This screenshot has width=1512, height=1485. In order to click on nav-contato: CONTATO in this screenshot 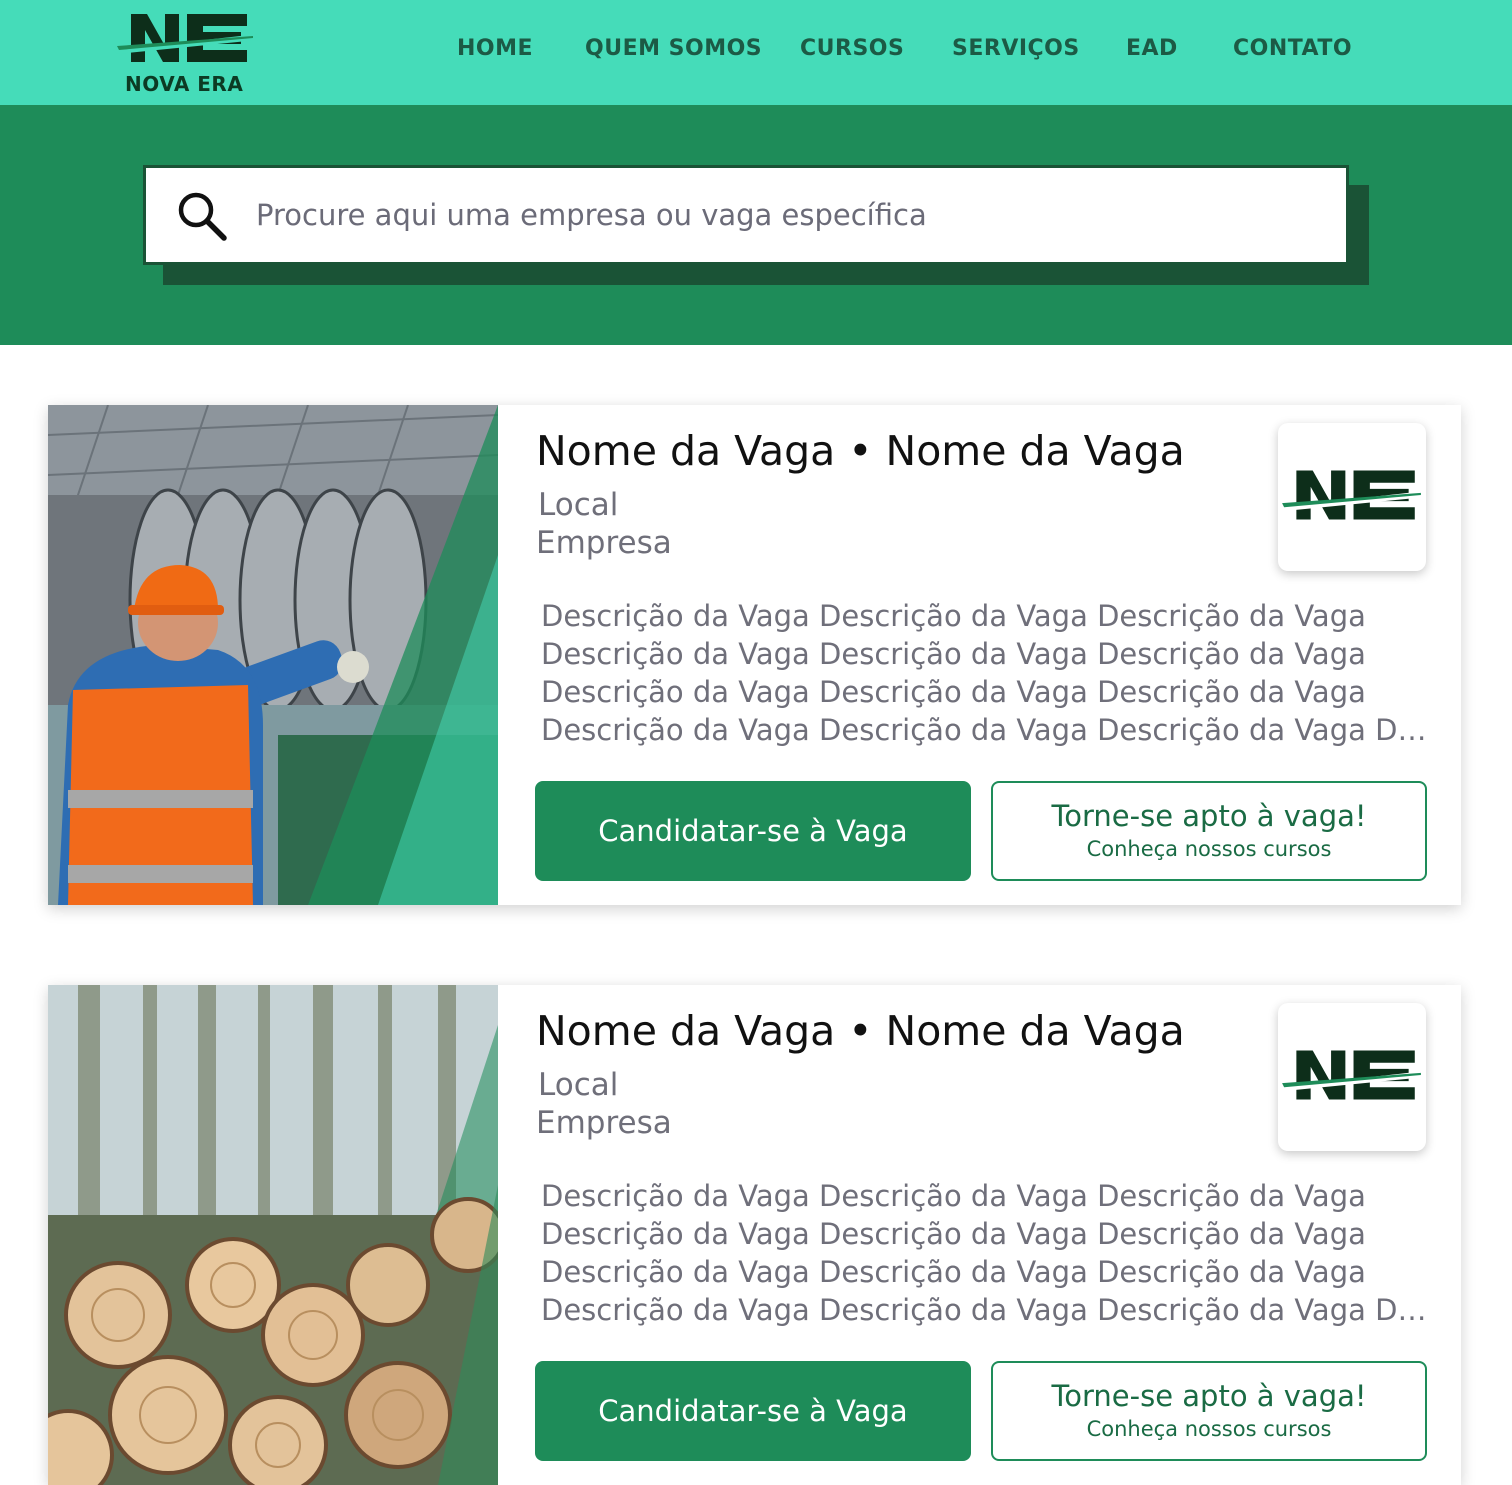, I will do `click(1292, 48)`.